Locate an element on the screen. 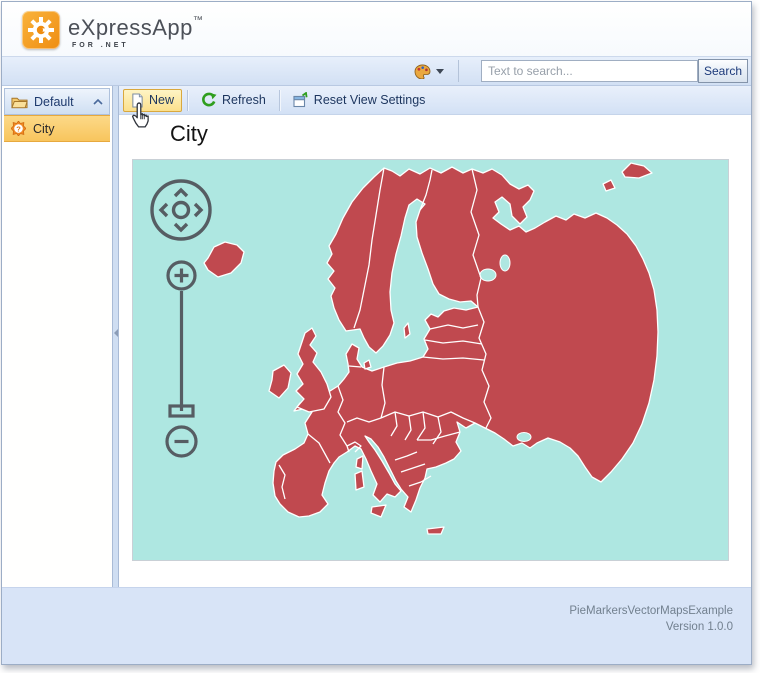  search-button: Search is located at coordinates (723, 71).